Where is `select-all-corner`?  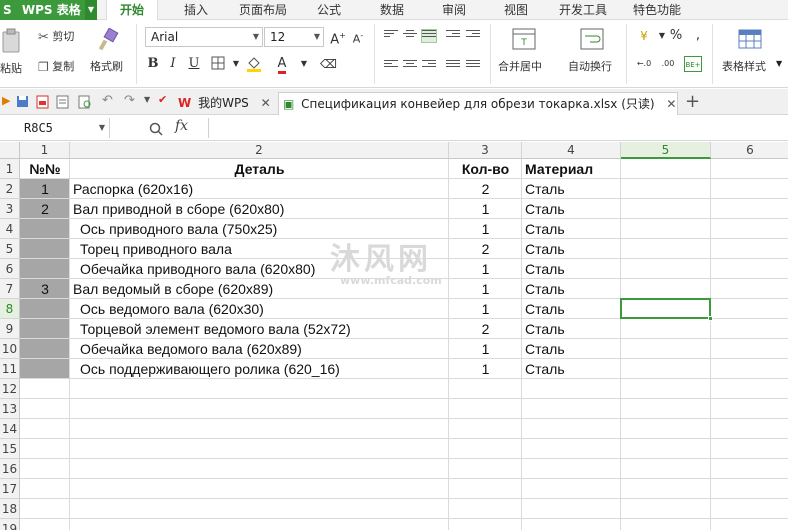
select-all-corner is located at coordinates (10, 150).